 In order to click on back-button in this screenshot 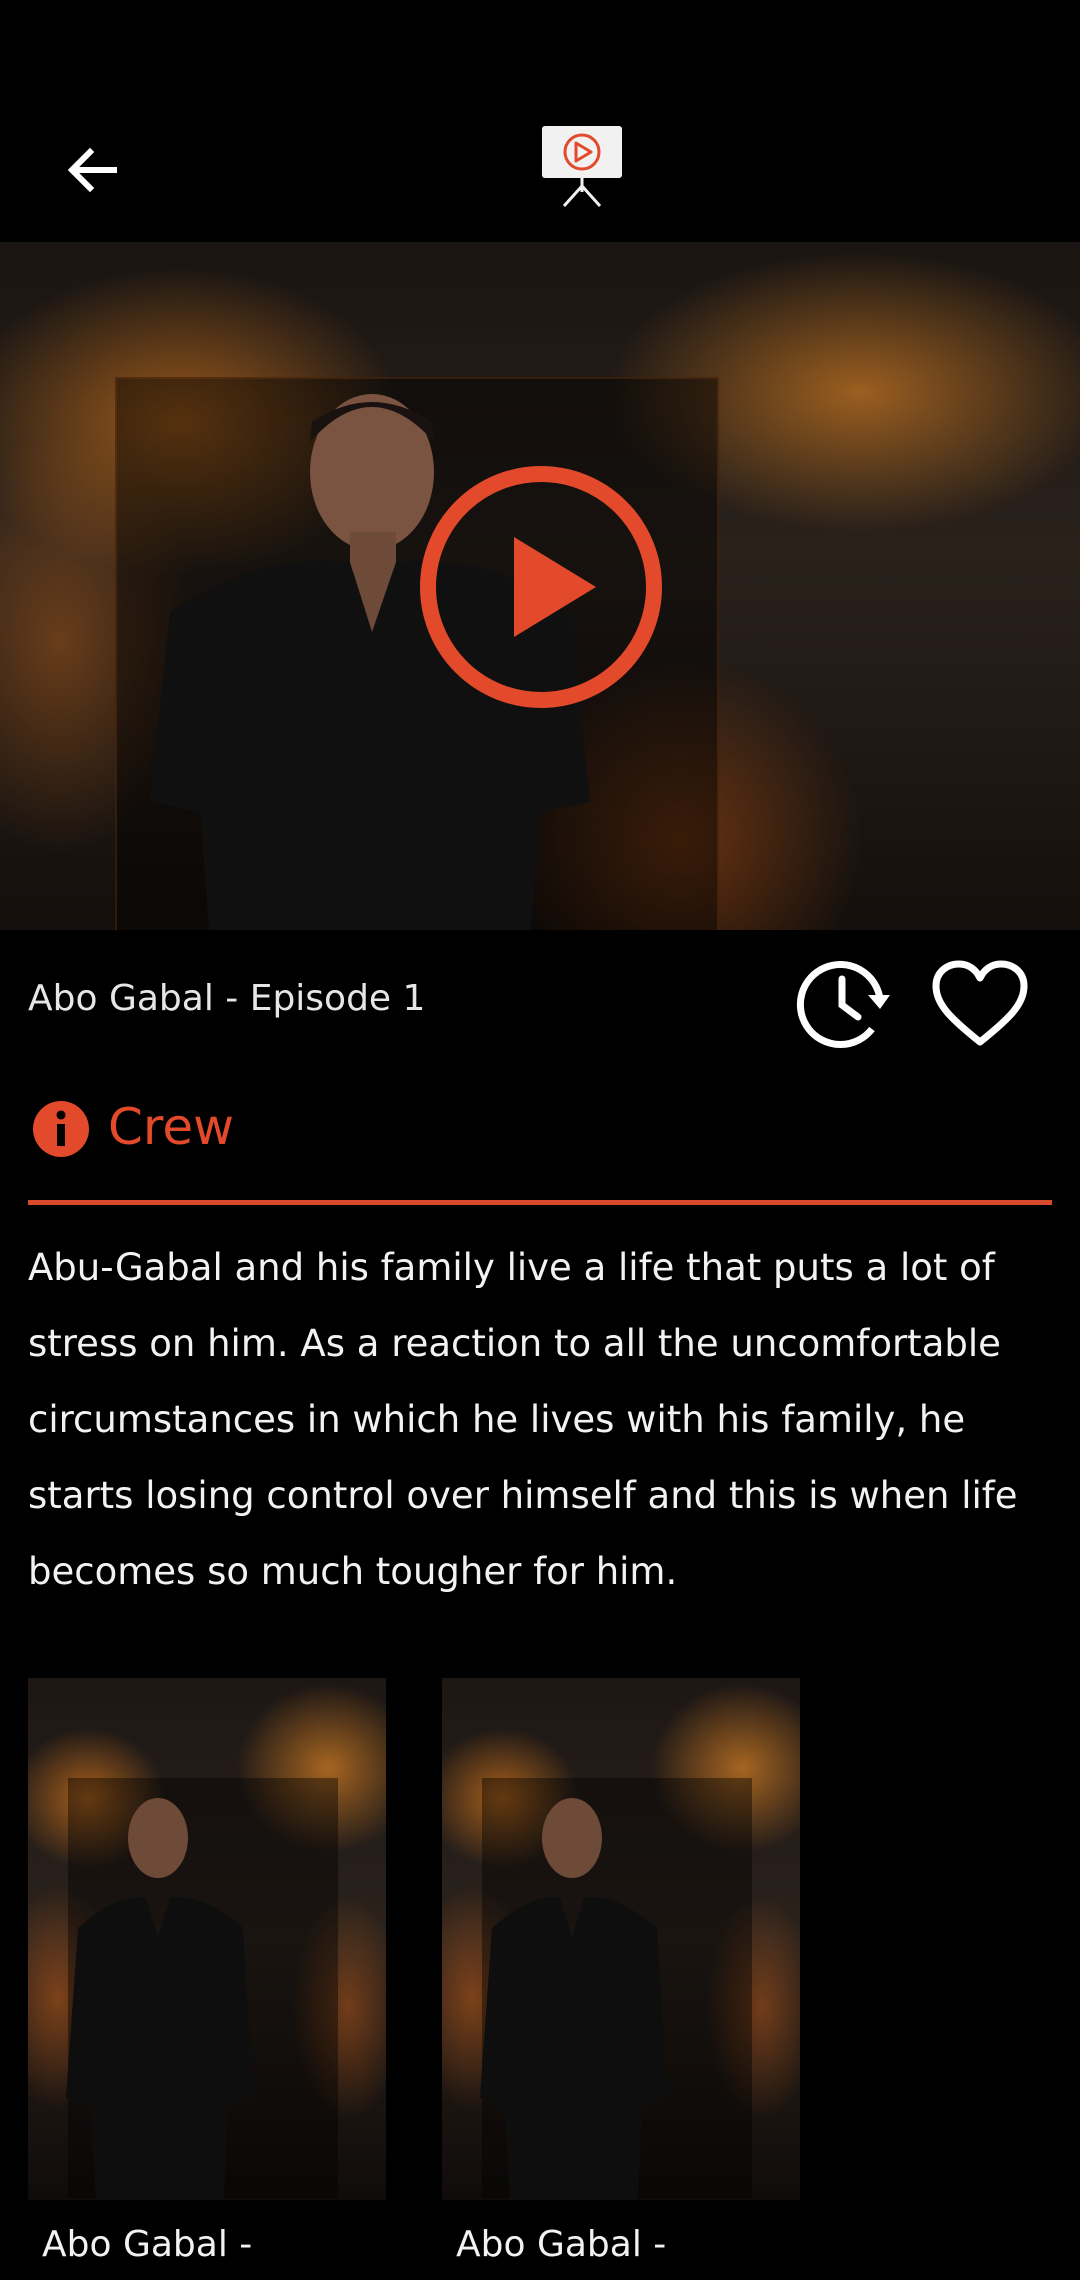, I will do `click(92, 170)`.